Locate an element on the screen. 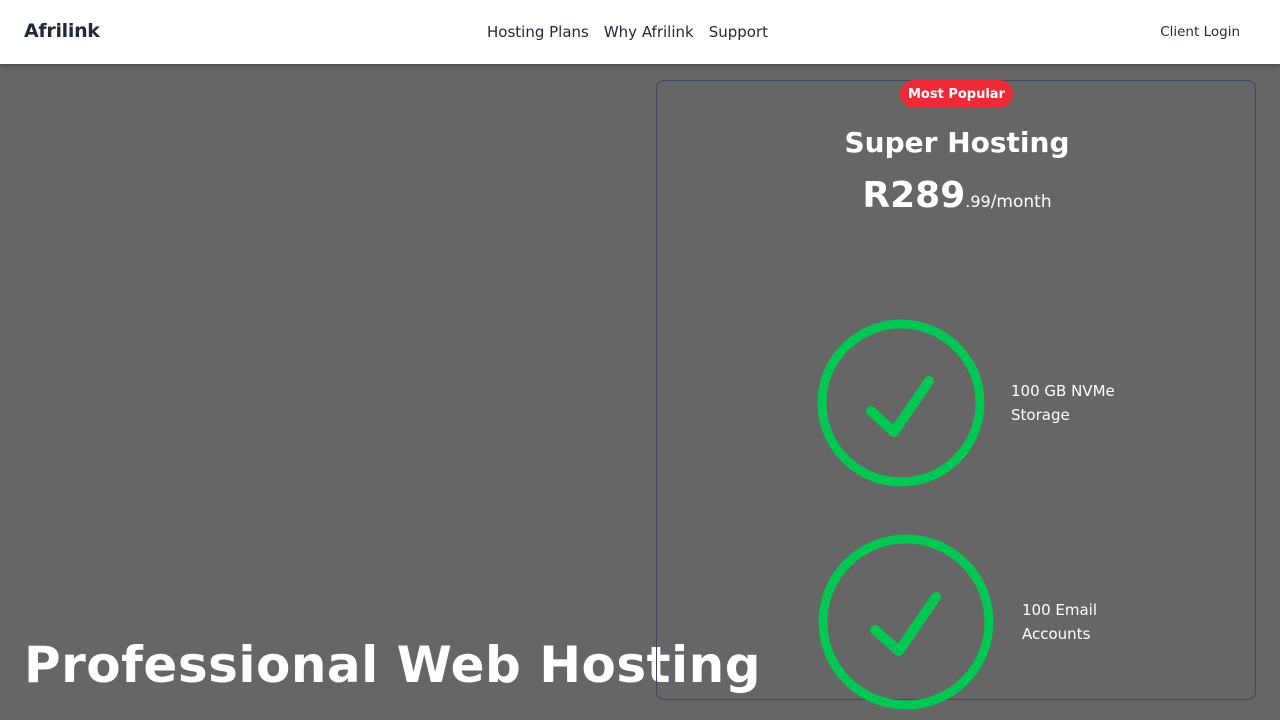 Image resolution: width=1280 pixels, height=720 pixels. nav-link-why-afrilink: Why Afrilink is located at coordinates (649, 32).